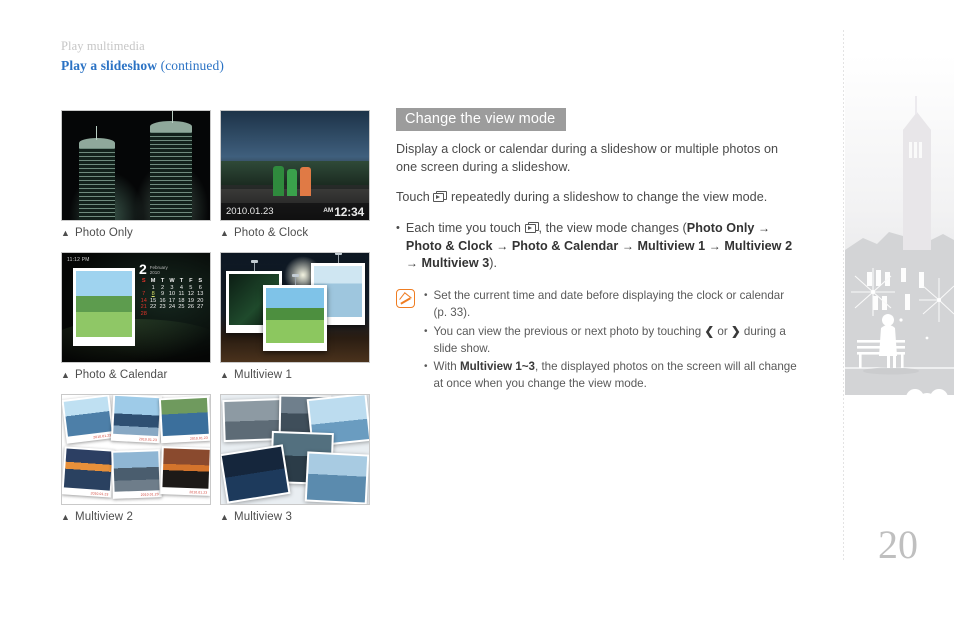 Image resolution: width=954 pixels, height=635 pixels. I want to click on decorative-rail: 20, so click(898, 315).